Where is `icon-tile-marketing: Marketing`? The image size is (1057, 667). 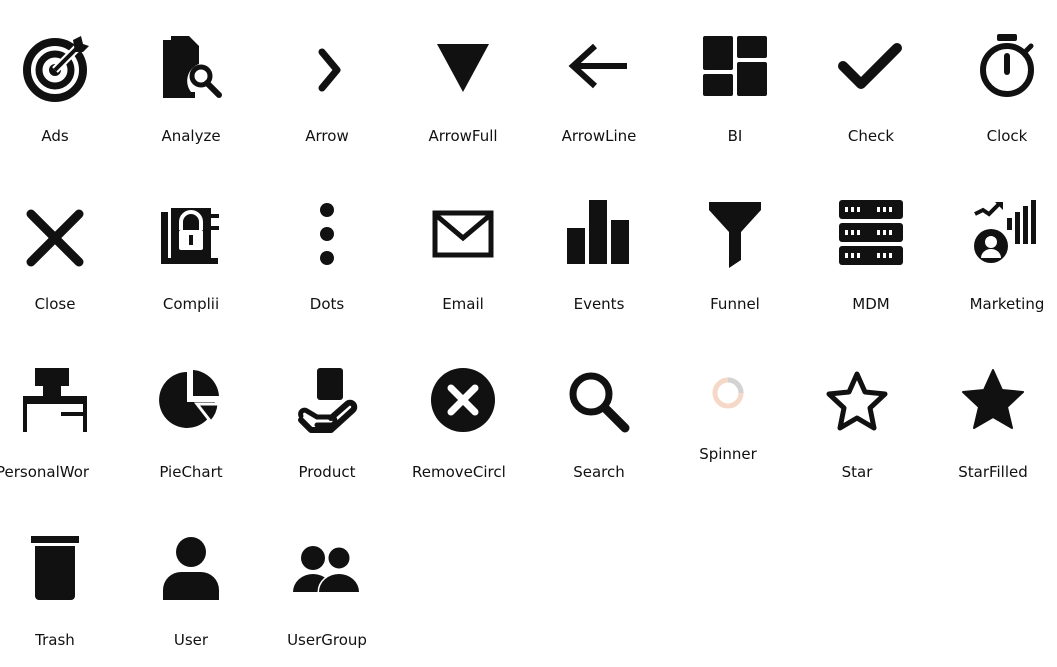 icon-tile-marketing: Marketing is located at coordinates (998, 242).